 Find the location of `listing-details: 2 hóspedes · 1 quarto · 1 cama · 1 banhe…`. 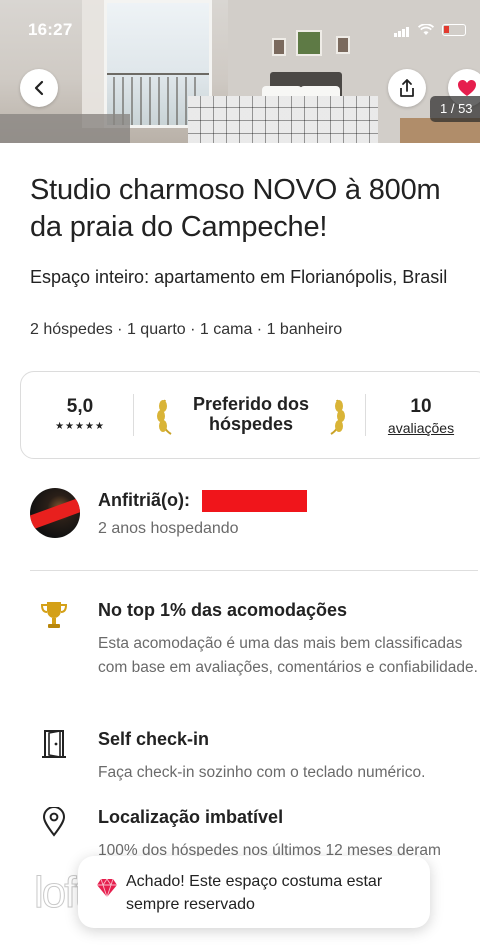

listing-details: 2 hóspedes · 1 quarto · 1 cama · 1 banhe… is located at coordinates (186, 329).